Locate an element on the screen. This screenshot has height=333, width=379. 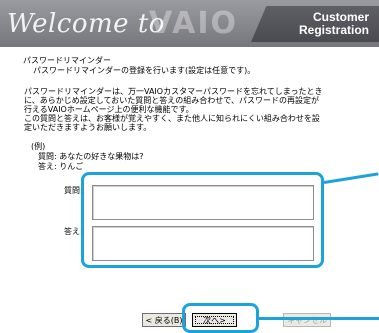
back-button: < 戻る(B) is located at coordinates (164, 320).